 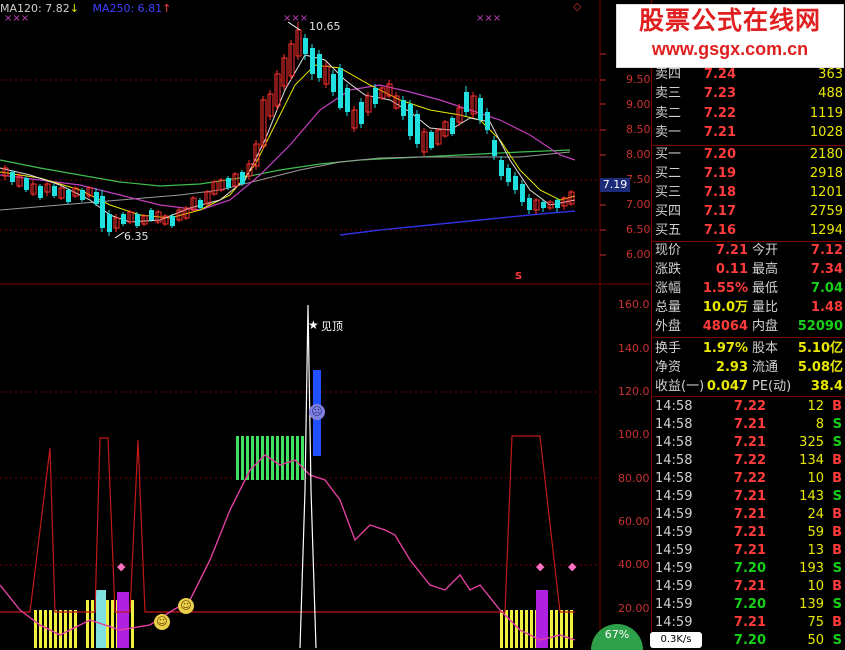 What do you see at coordinates (815, 406) in the screenshot?
I see `tick-volume: 12` at bounding box center [815, 406].